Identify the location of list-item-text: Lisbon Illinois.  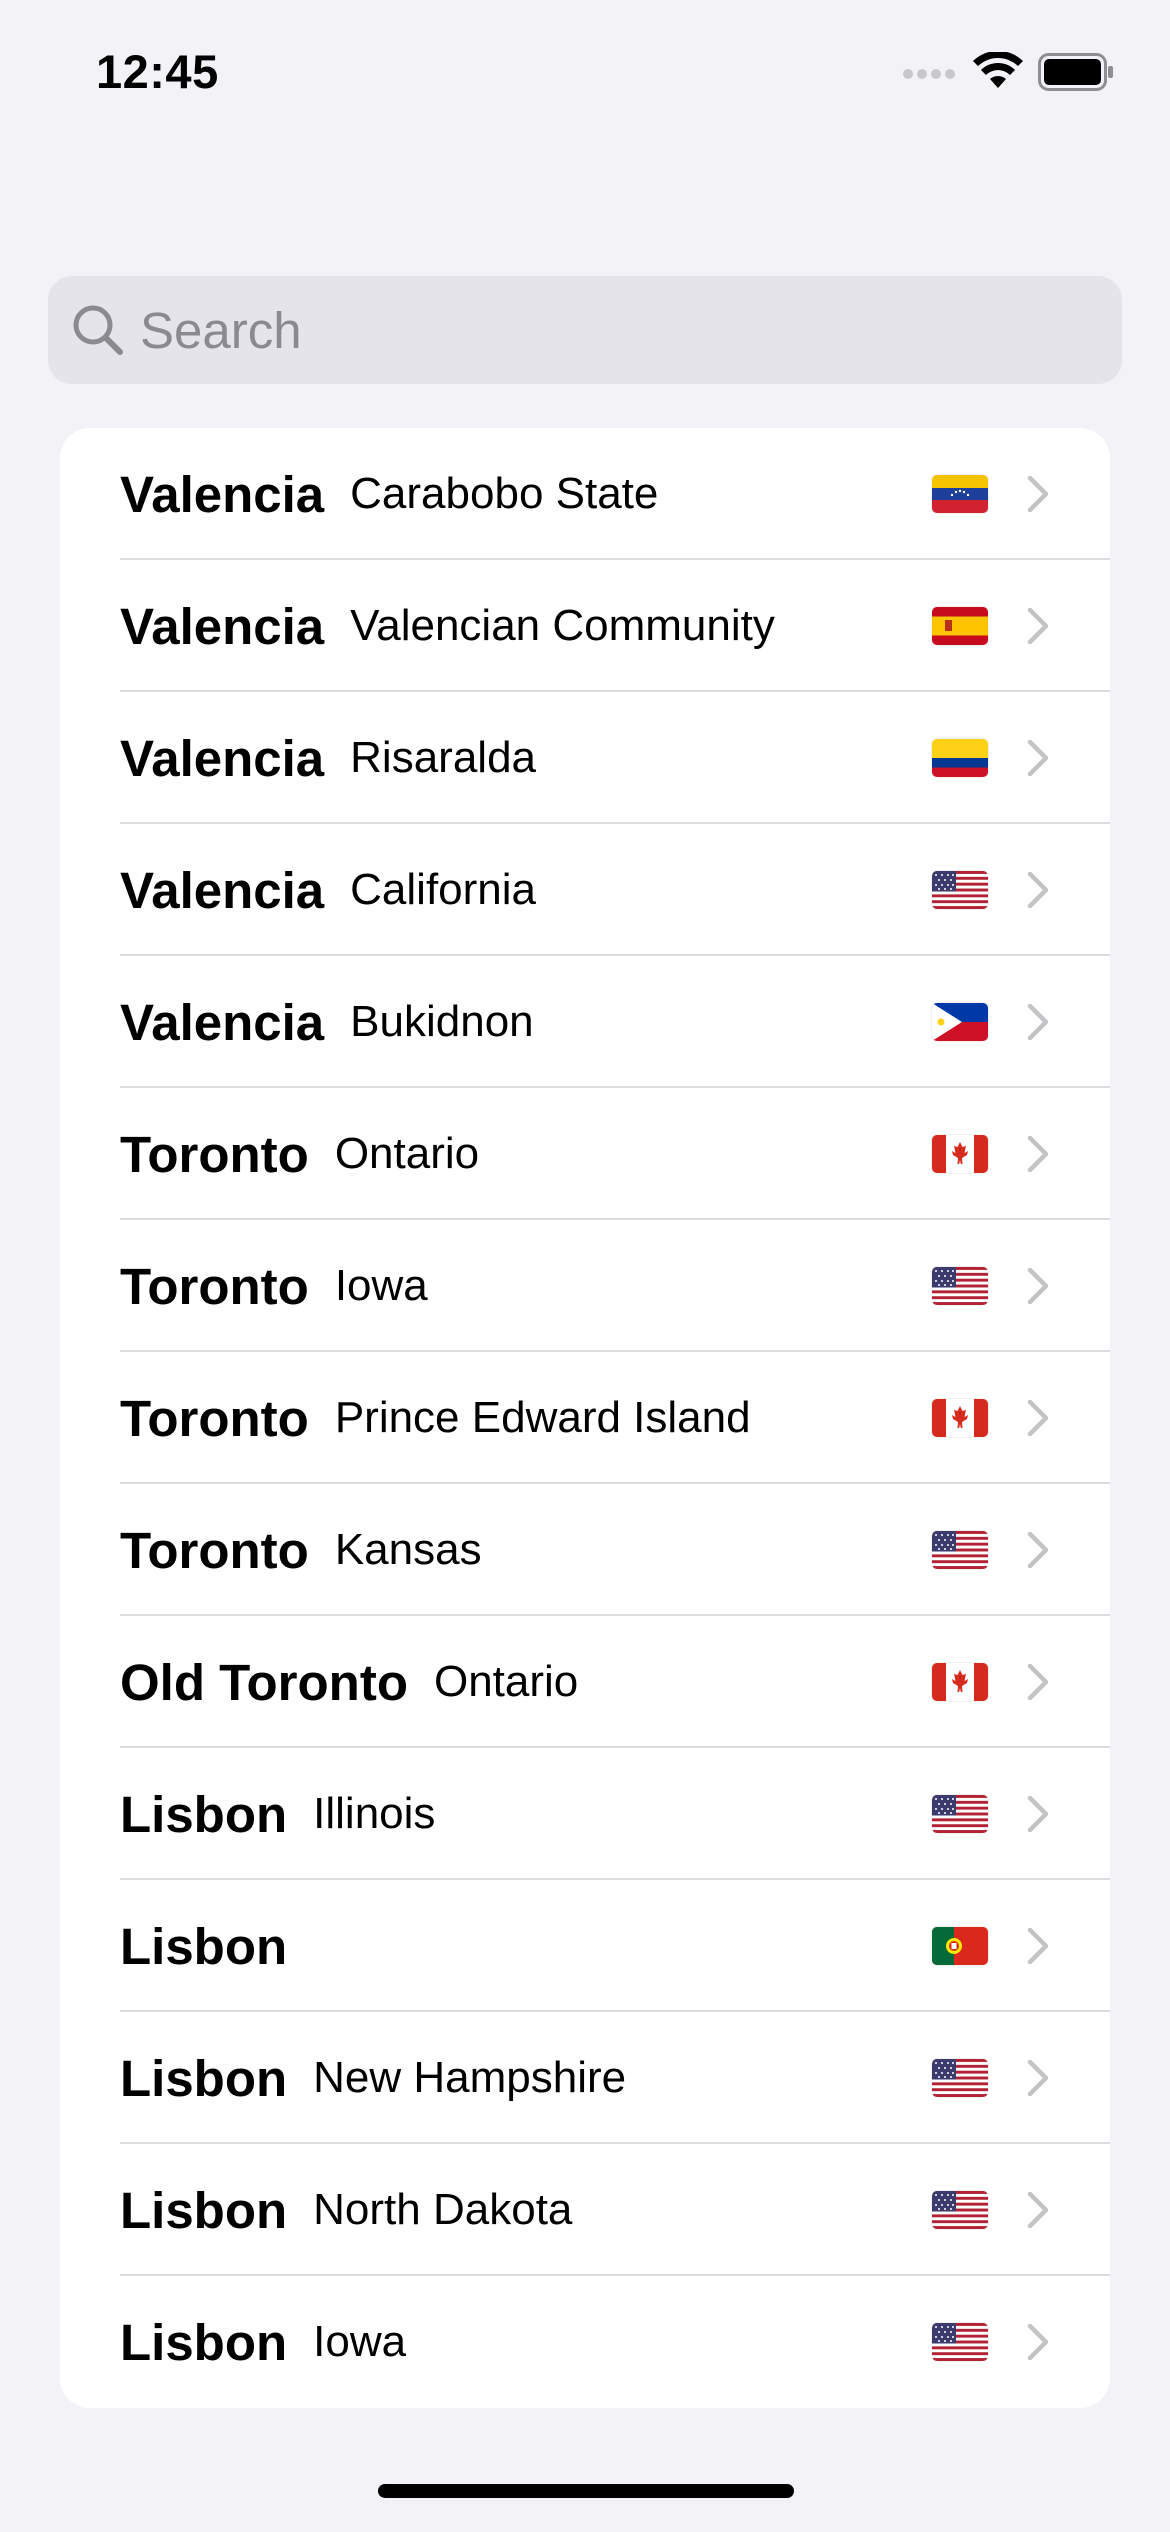
(277, 1814).